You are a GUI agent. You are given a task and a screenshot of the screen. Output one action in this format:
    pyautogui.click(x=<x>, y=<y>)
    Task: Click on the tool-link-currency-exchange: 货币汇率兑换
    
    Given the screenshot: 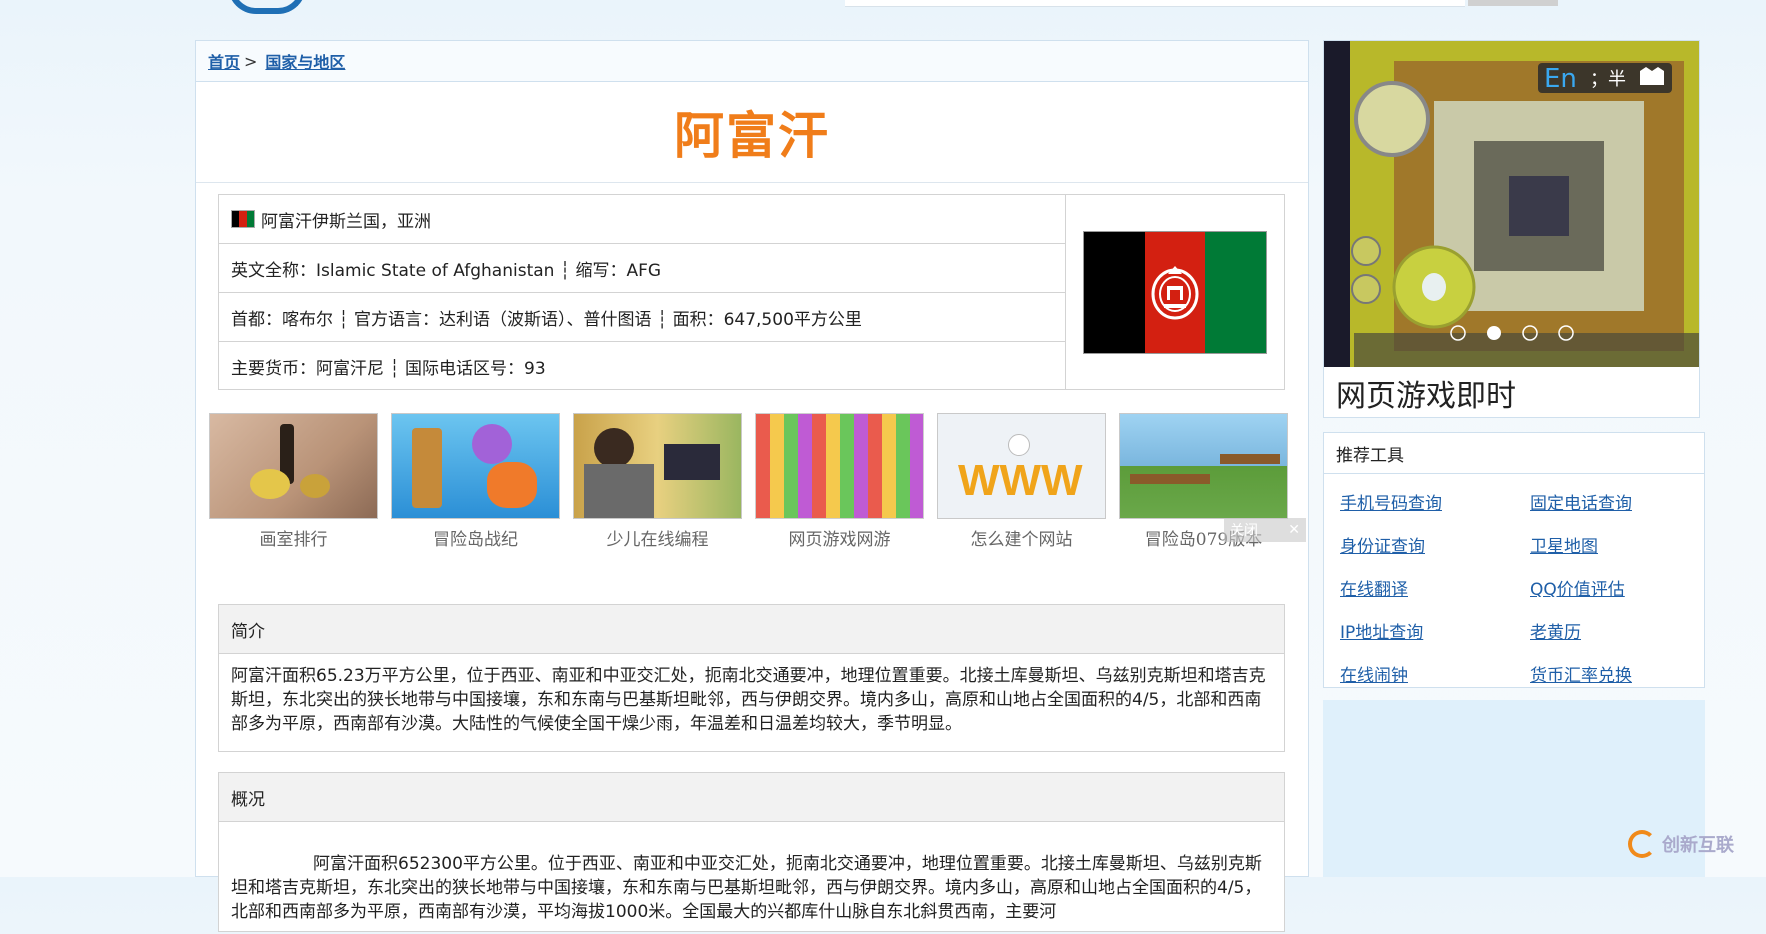 What is the action you would take?
    pyautogui.click(x=1625, y=673)
    